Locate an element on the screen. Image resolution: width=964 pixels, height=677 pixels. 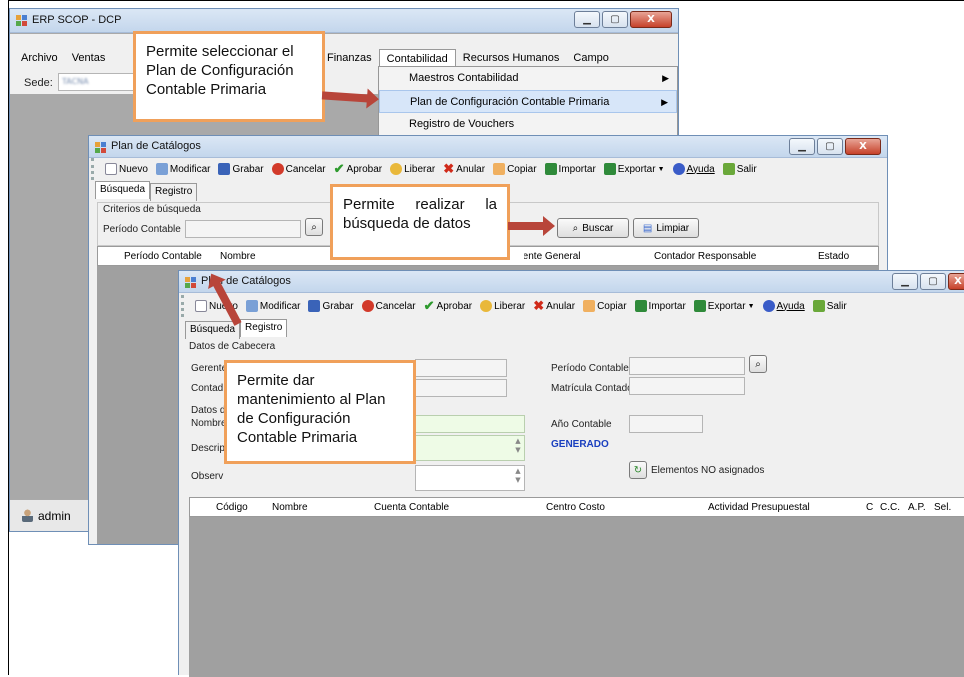
col-estado: Estado is located at coordinates (833, 256).